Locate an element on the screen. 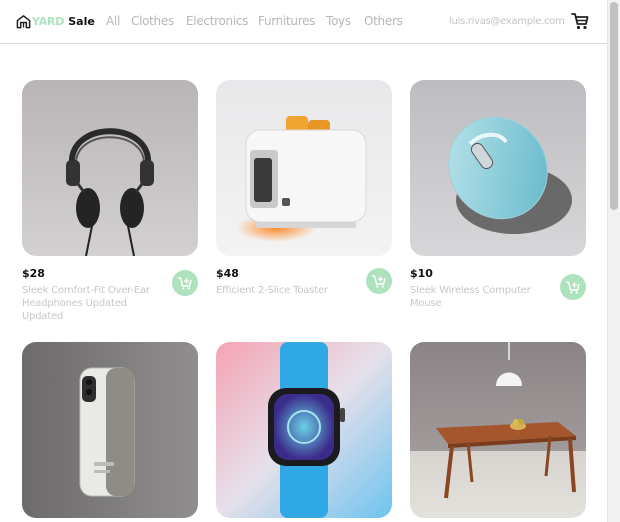 This screenshot has height=522, width=620. product-image-toaster is located at coordinates (304, 168).